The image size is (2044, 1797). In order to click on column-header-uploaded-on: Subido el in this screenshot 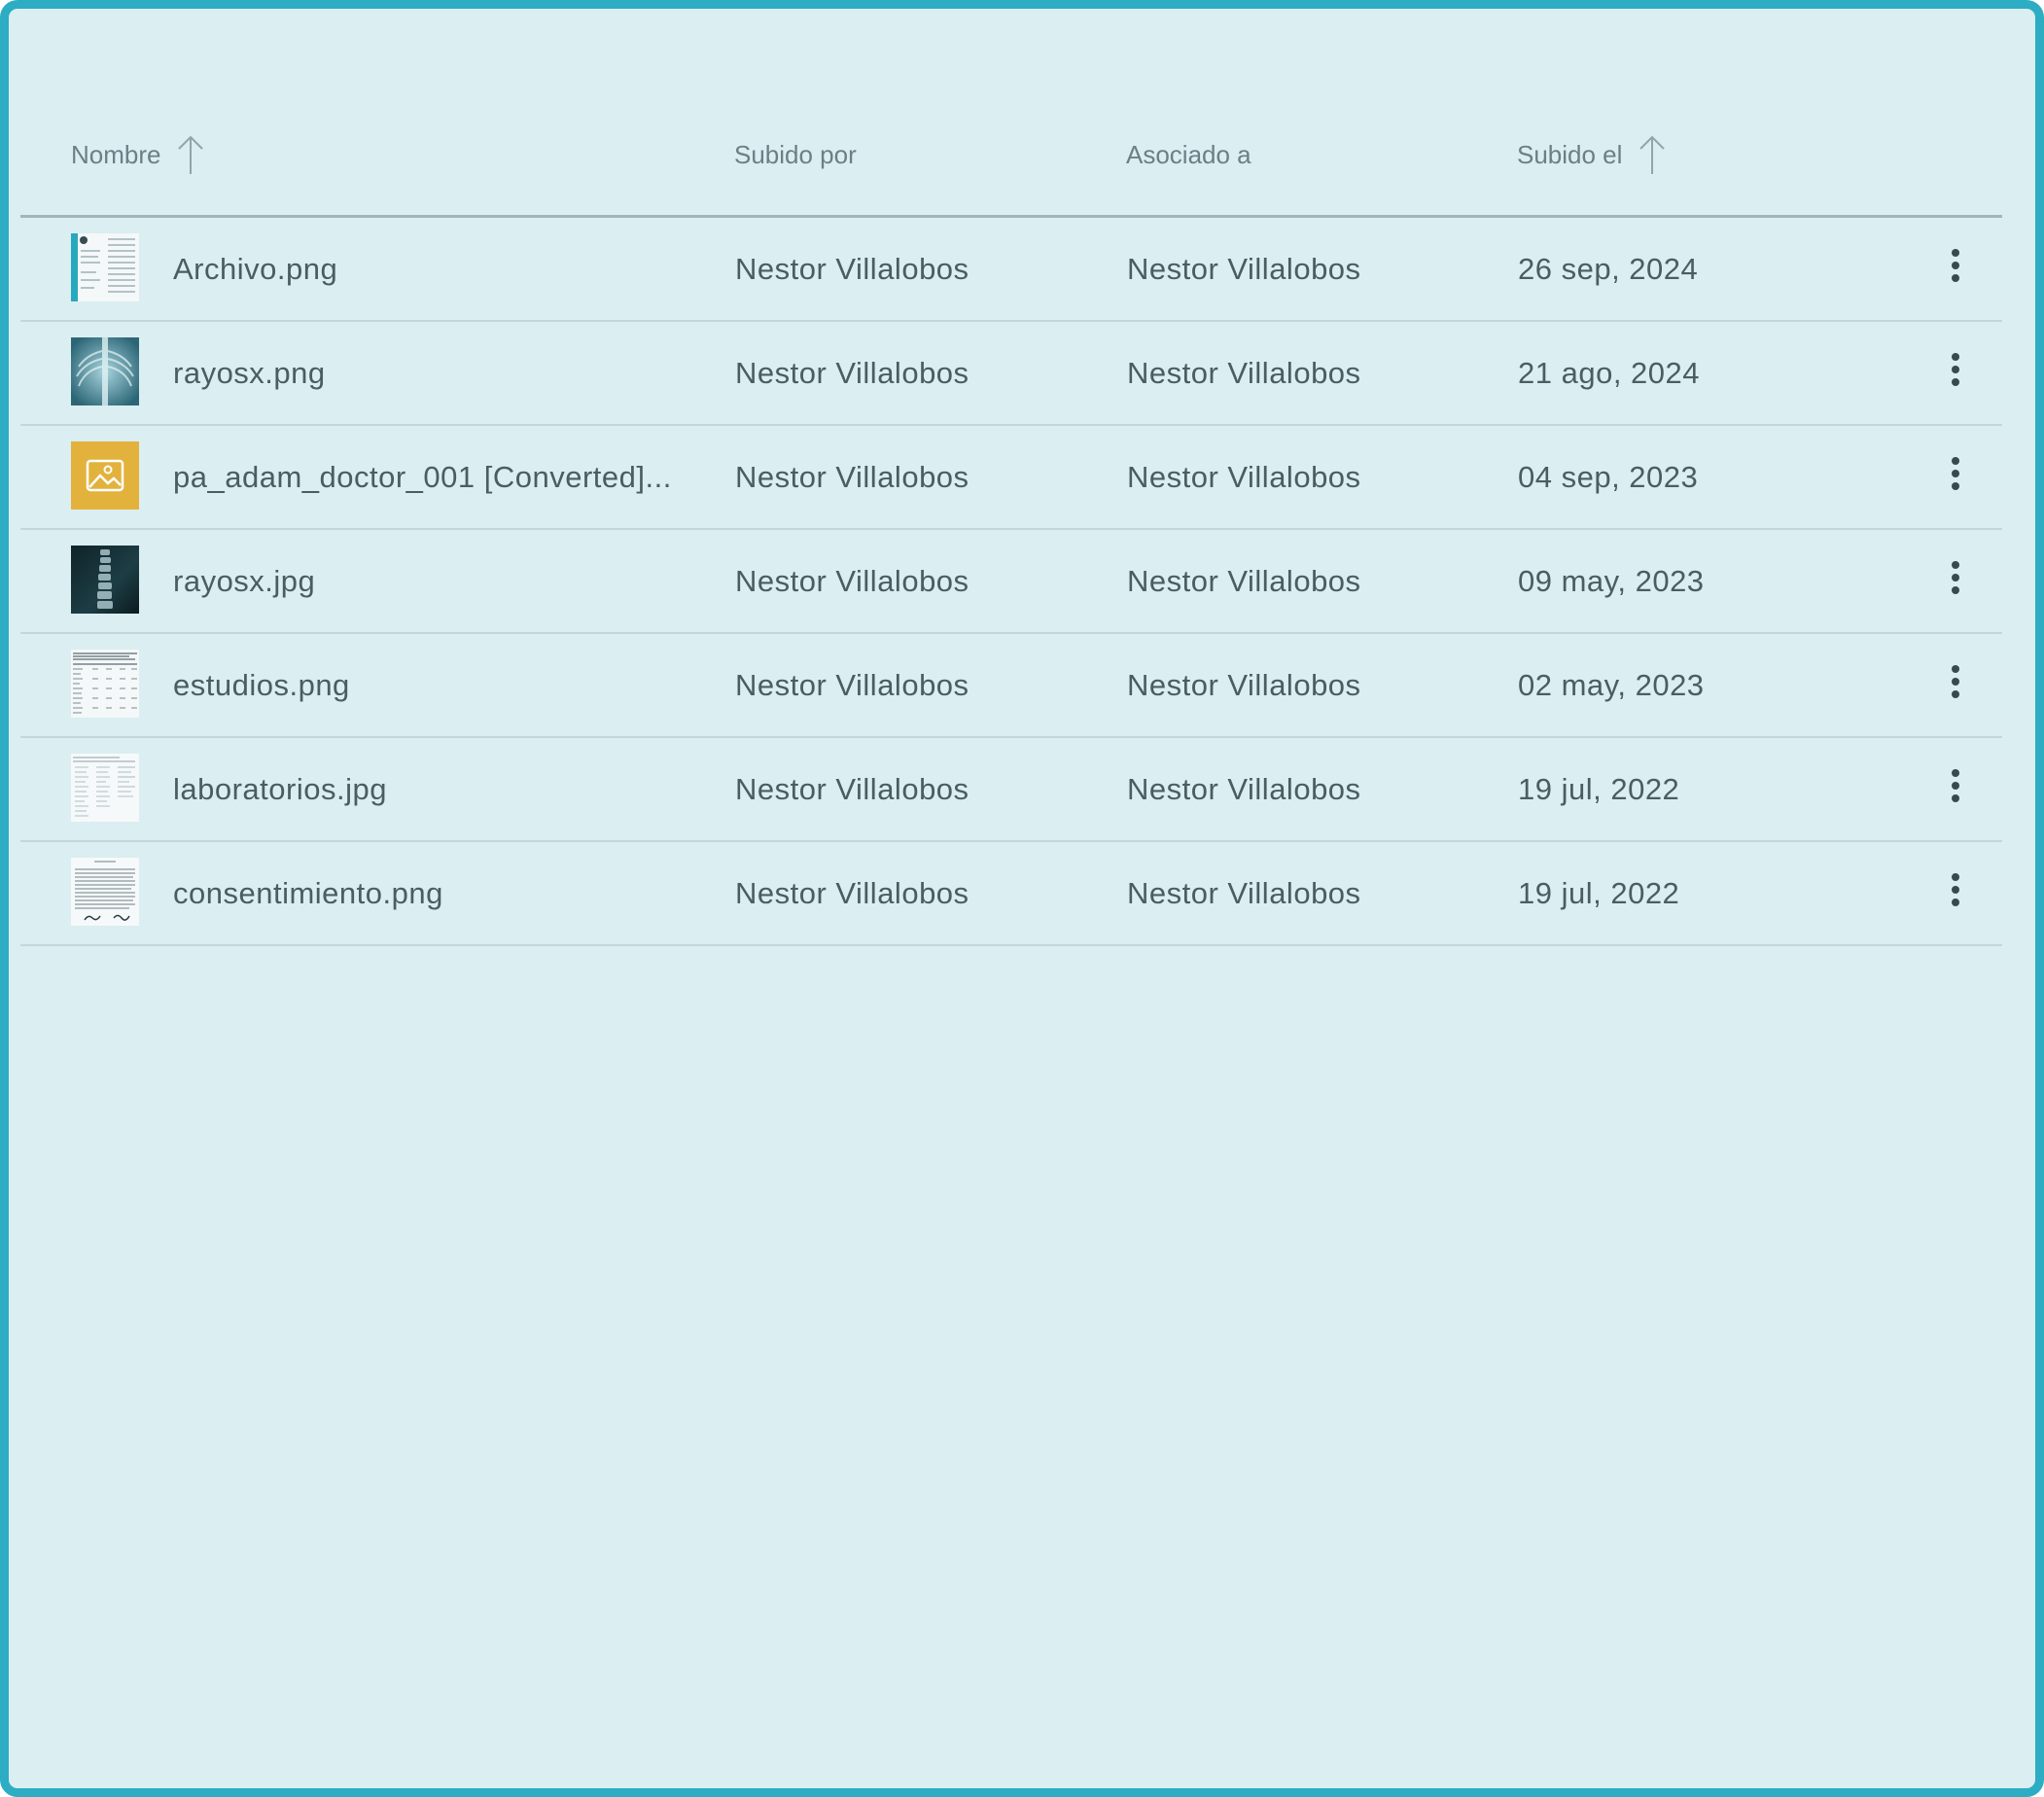, I will do `click(1592, 154)`.